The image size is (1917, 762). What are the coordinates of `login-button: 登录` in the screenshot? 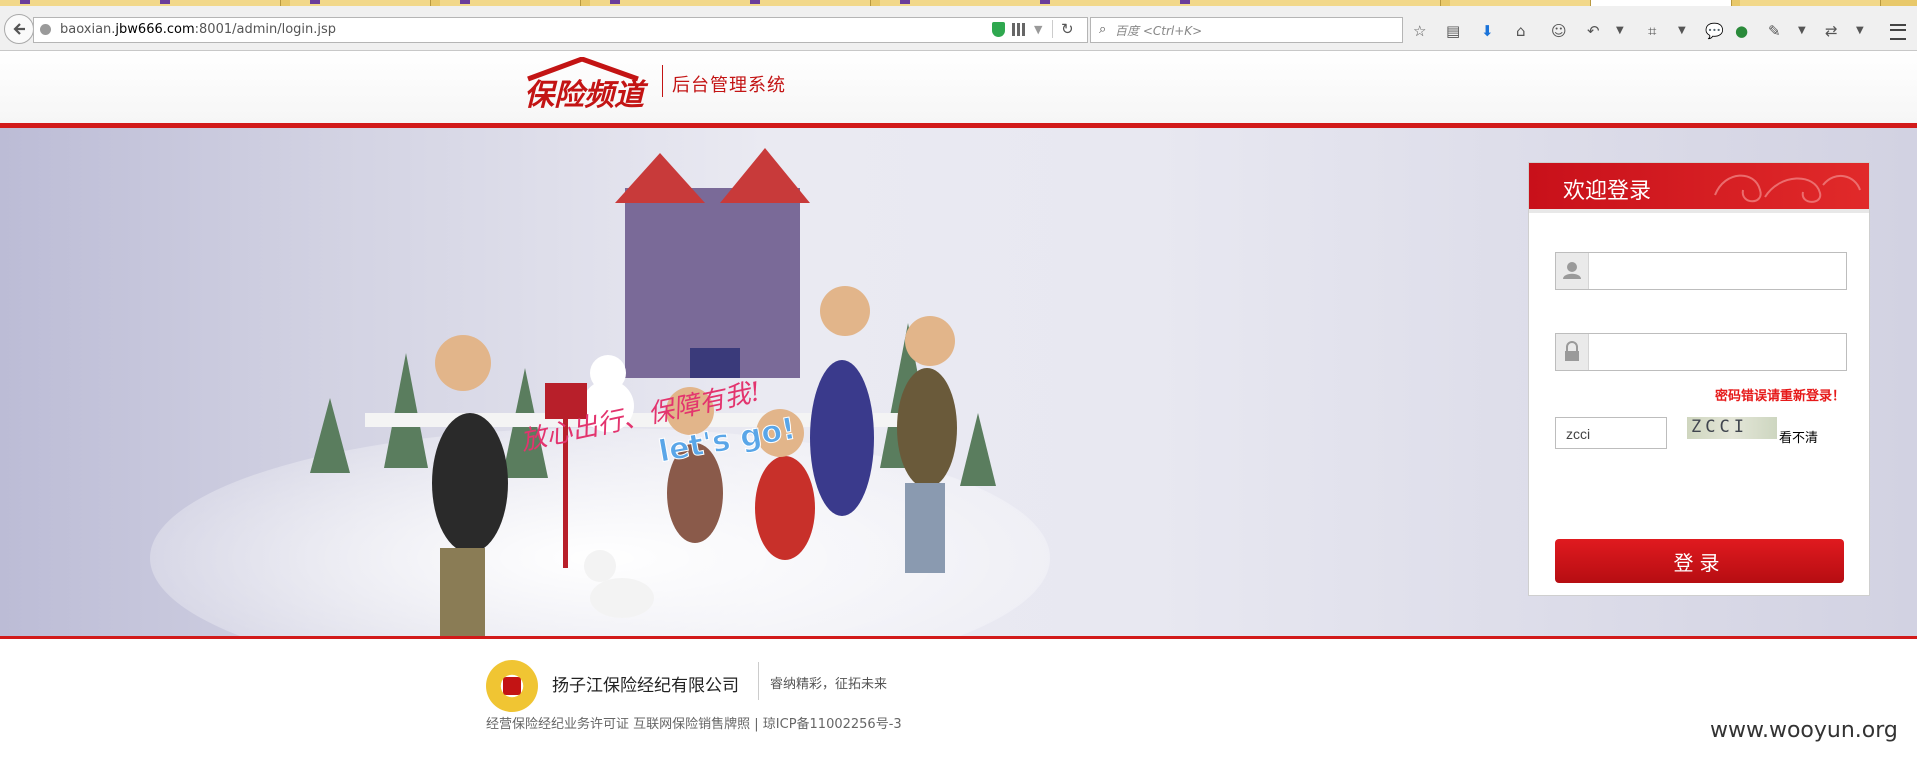 It's located at (1699, 561).